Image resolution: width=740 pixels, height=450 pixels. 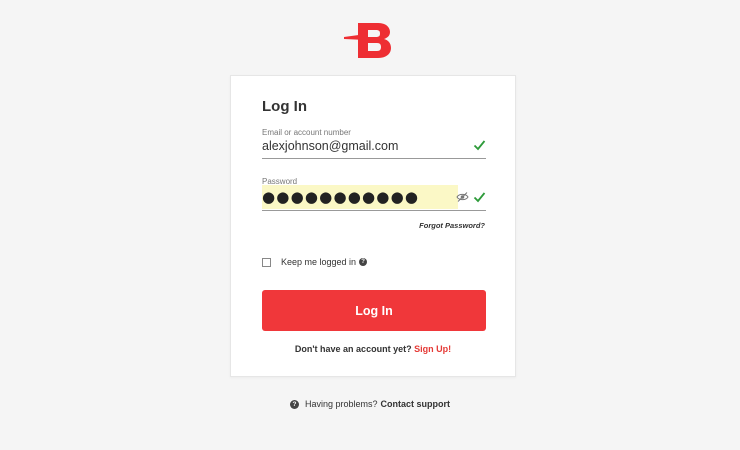 I want to click on support-row: ? Having problems? Contact support, so click(x=370, y=404).